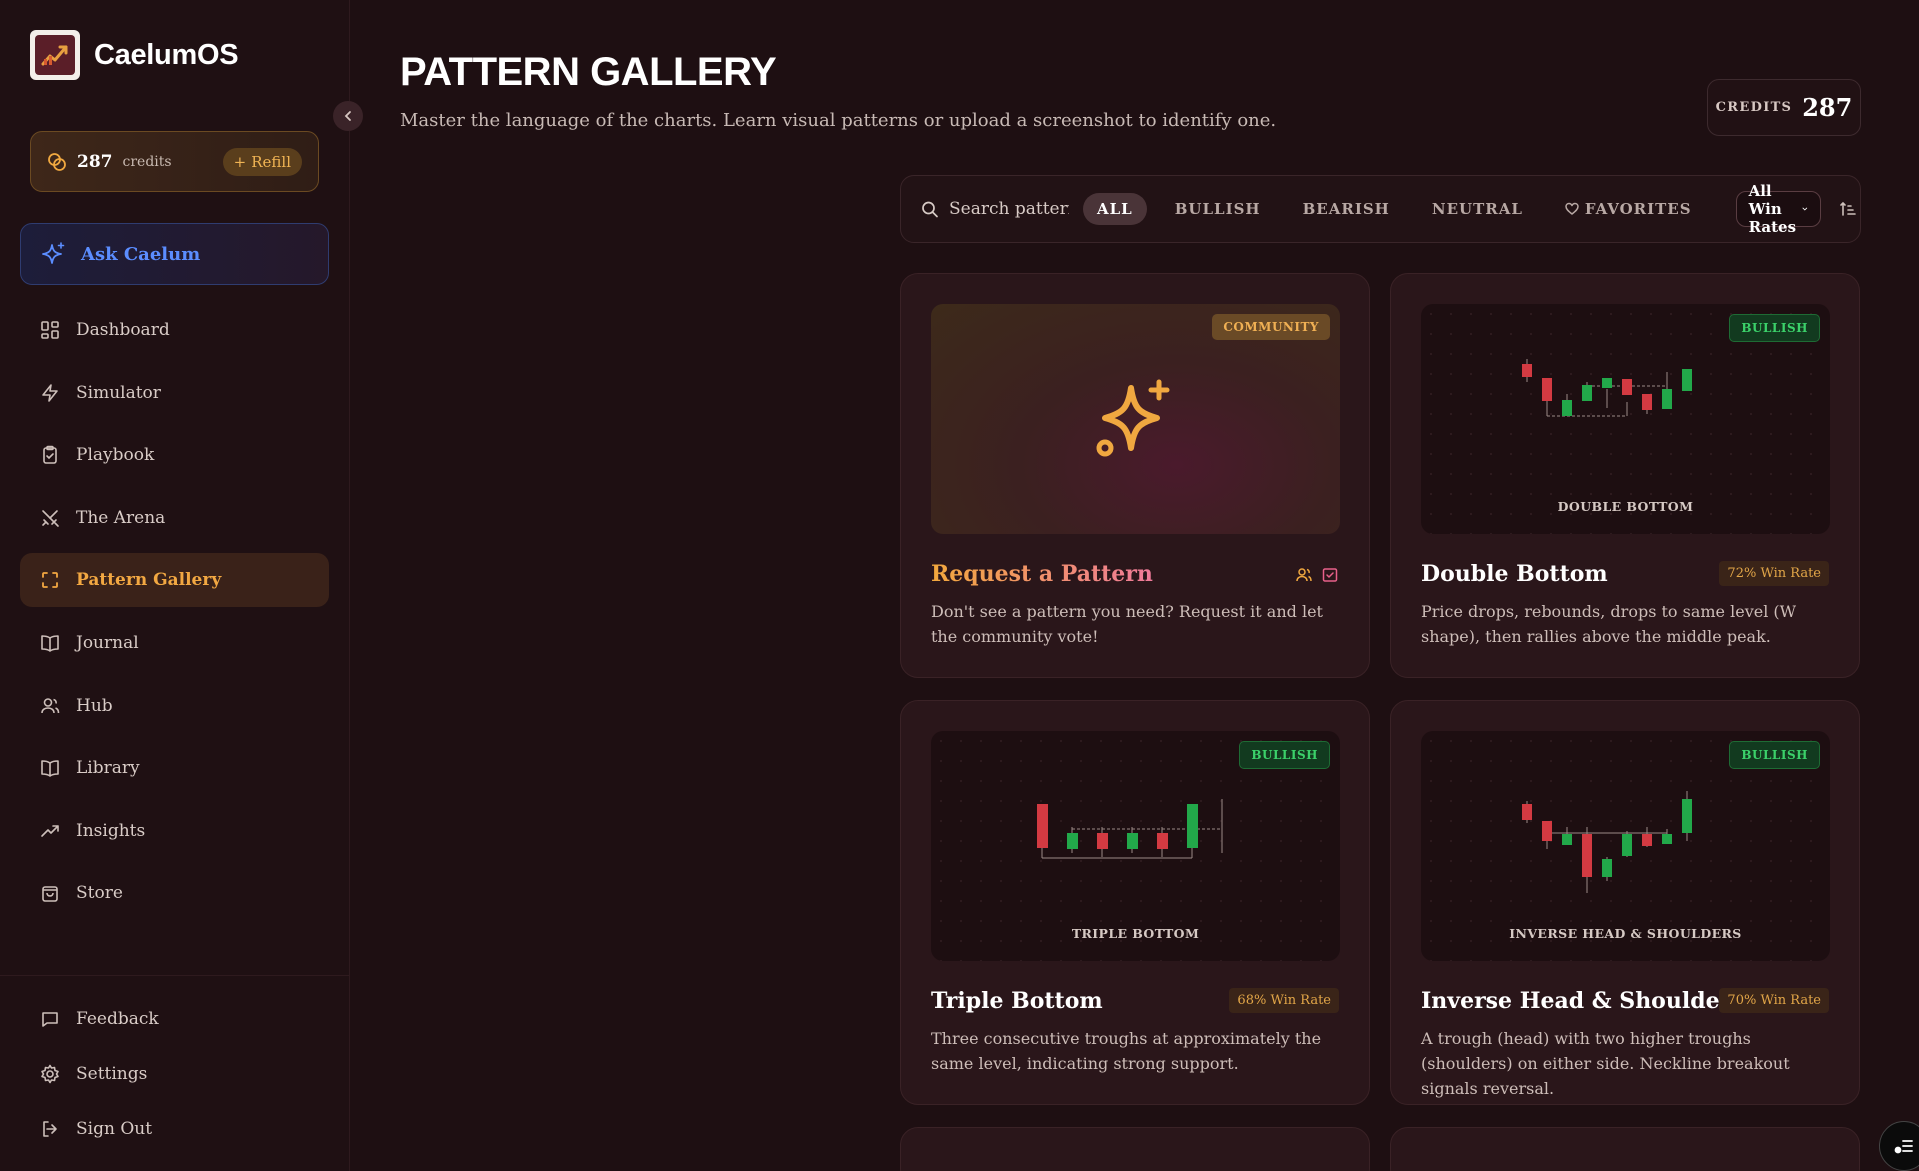 The image size is (1919, 1171). What do you see at coordinates (1625, 933) in the screenshot?
I see `thumbnail-caption: INVERSE HEAD & SHOULDERS` at bounding box center [1625, 933].